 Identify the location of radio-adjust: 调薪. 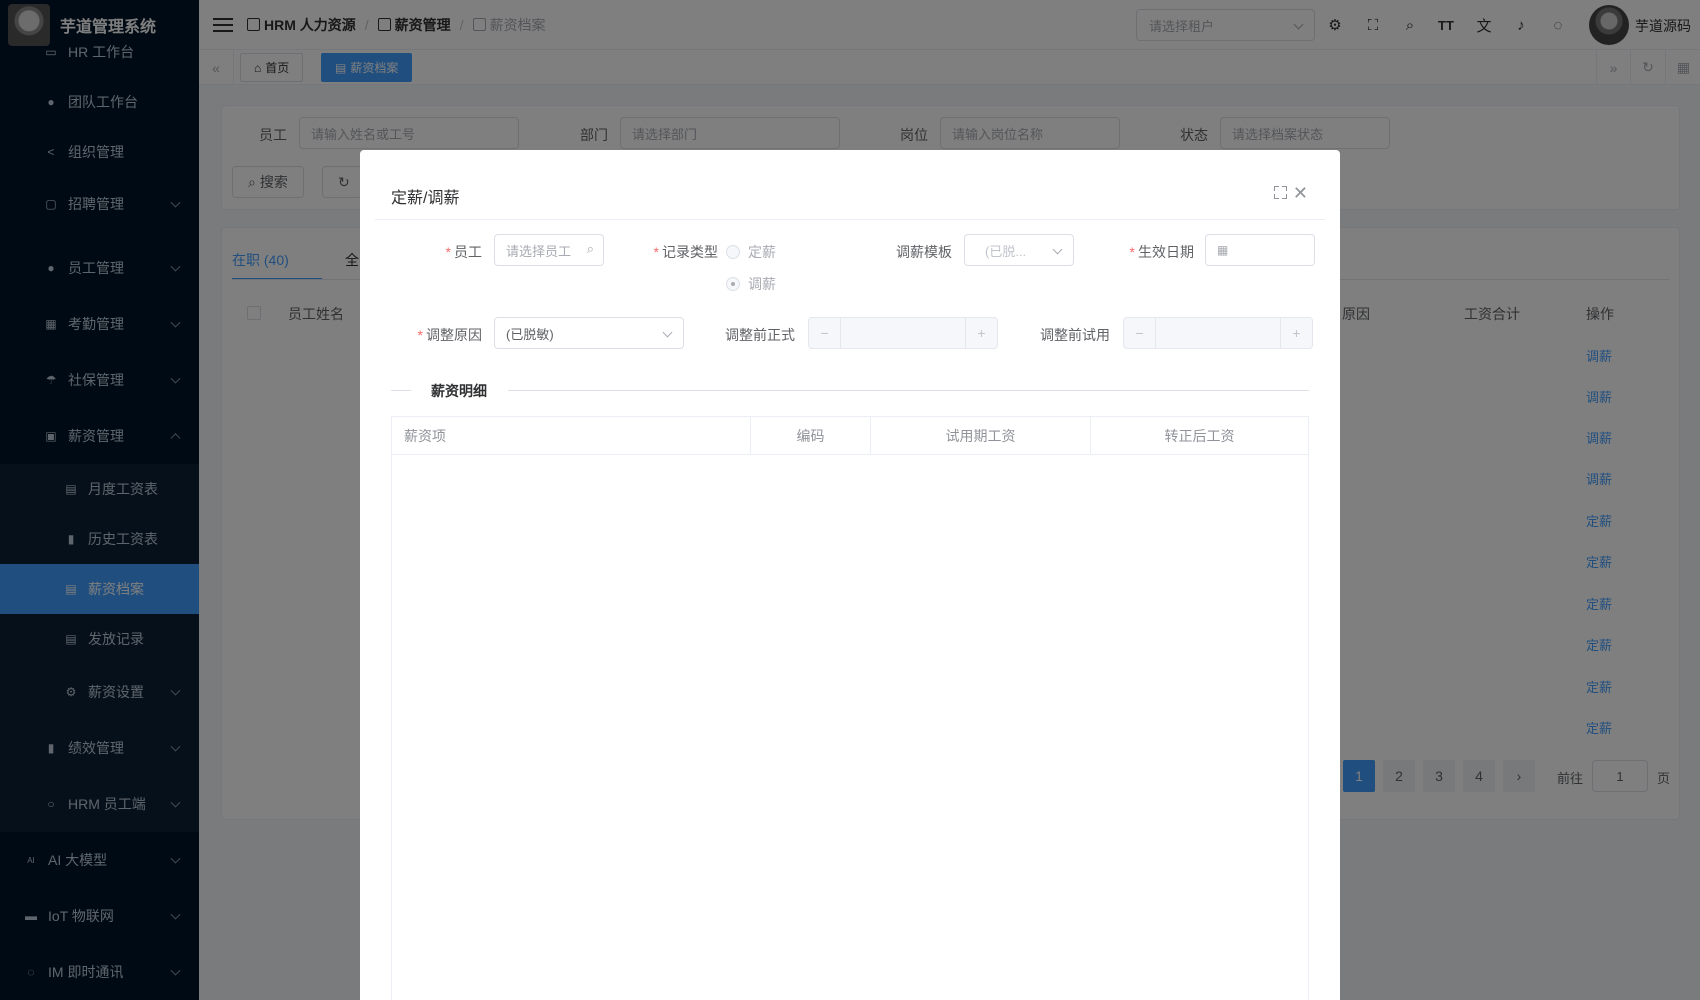
(751, 284).